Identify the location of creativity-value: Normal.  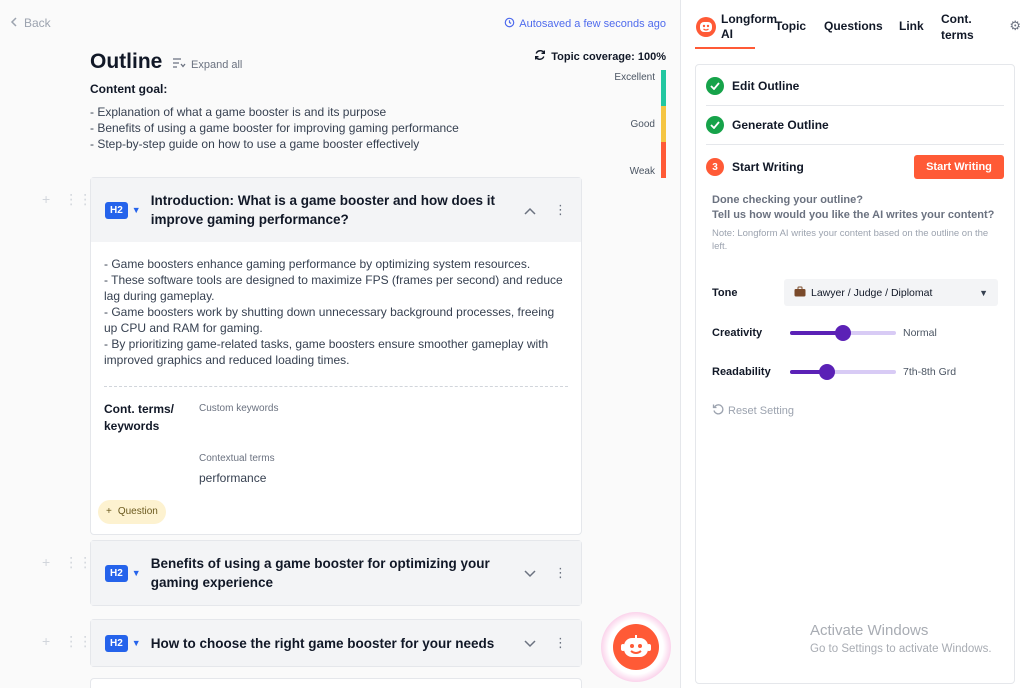
(920, 333).